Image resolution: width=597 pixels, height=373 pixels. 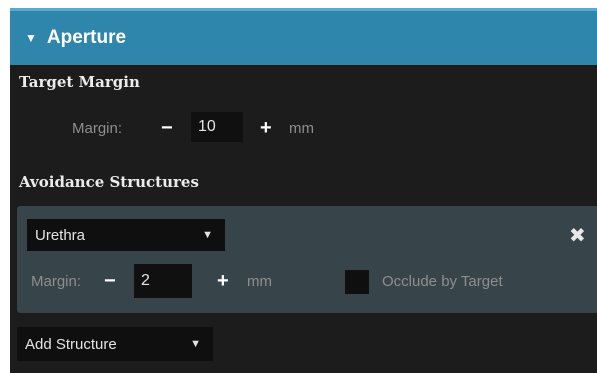 I want to click on panel-title: Aperture, so click(x=86, y=37).